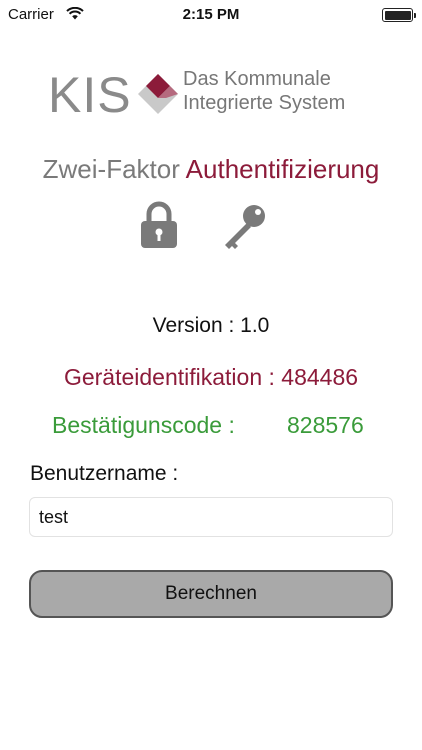 This screenshot has height=750, width=422. Describe the element at coordinates (211, 517) in the screenshot. I see `username-input` at that location.